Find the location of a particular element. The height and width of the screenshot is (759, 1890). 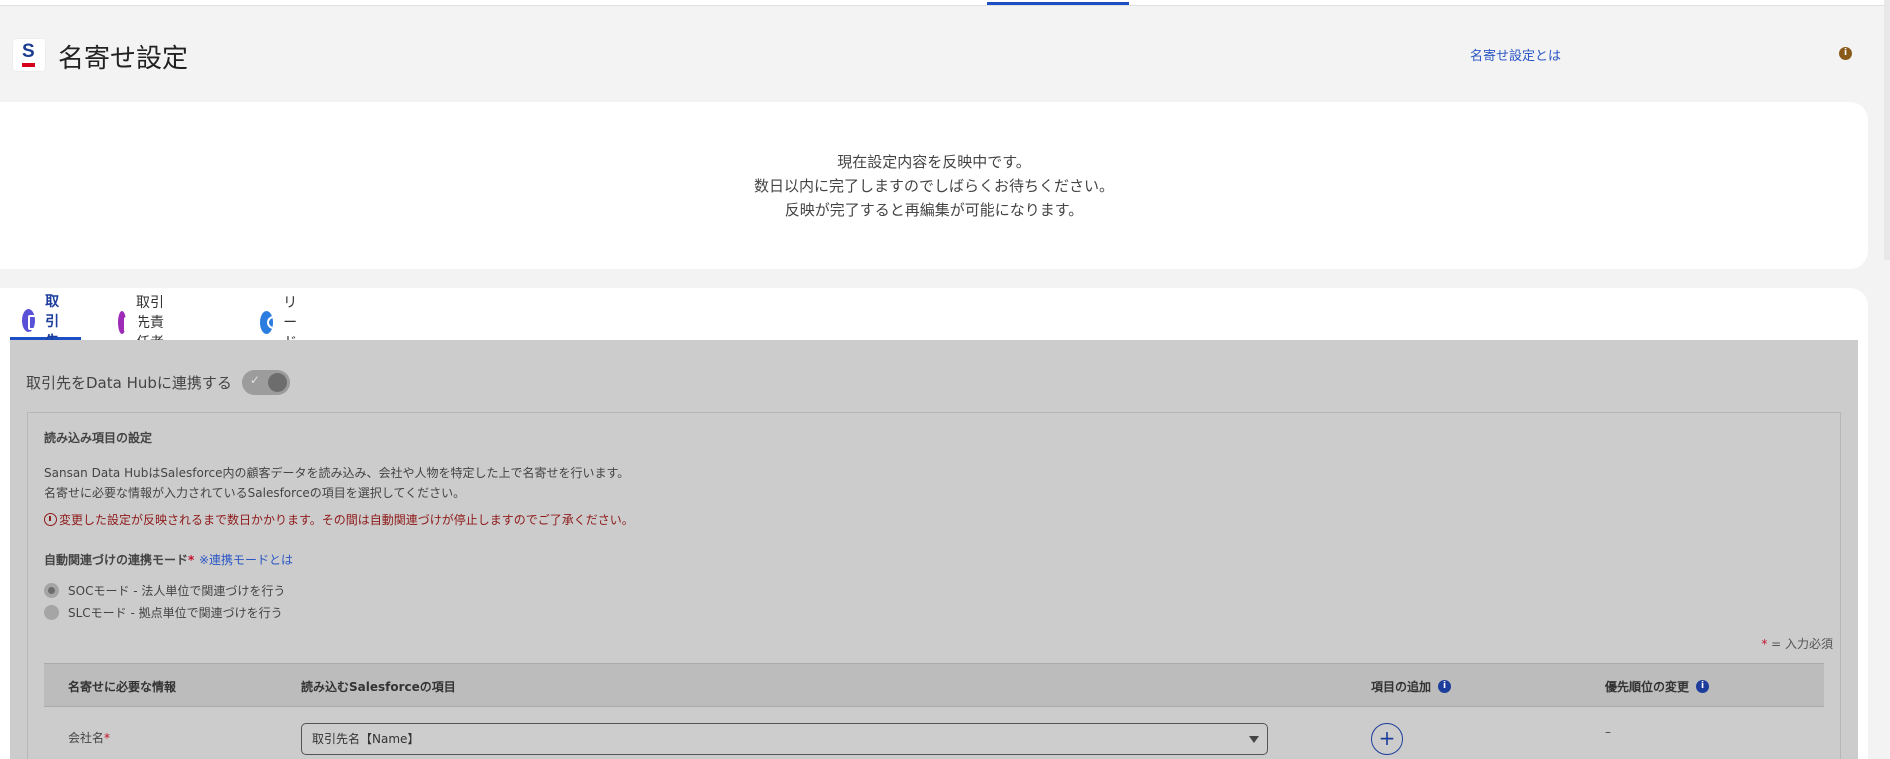

datahub-sync-toggle-row: 取引先をData Hubに連携する ✓ is located at coordinates (158, 382).